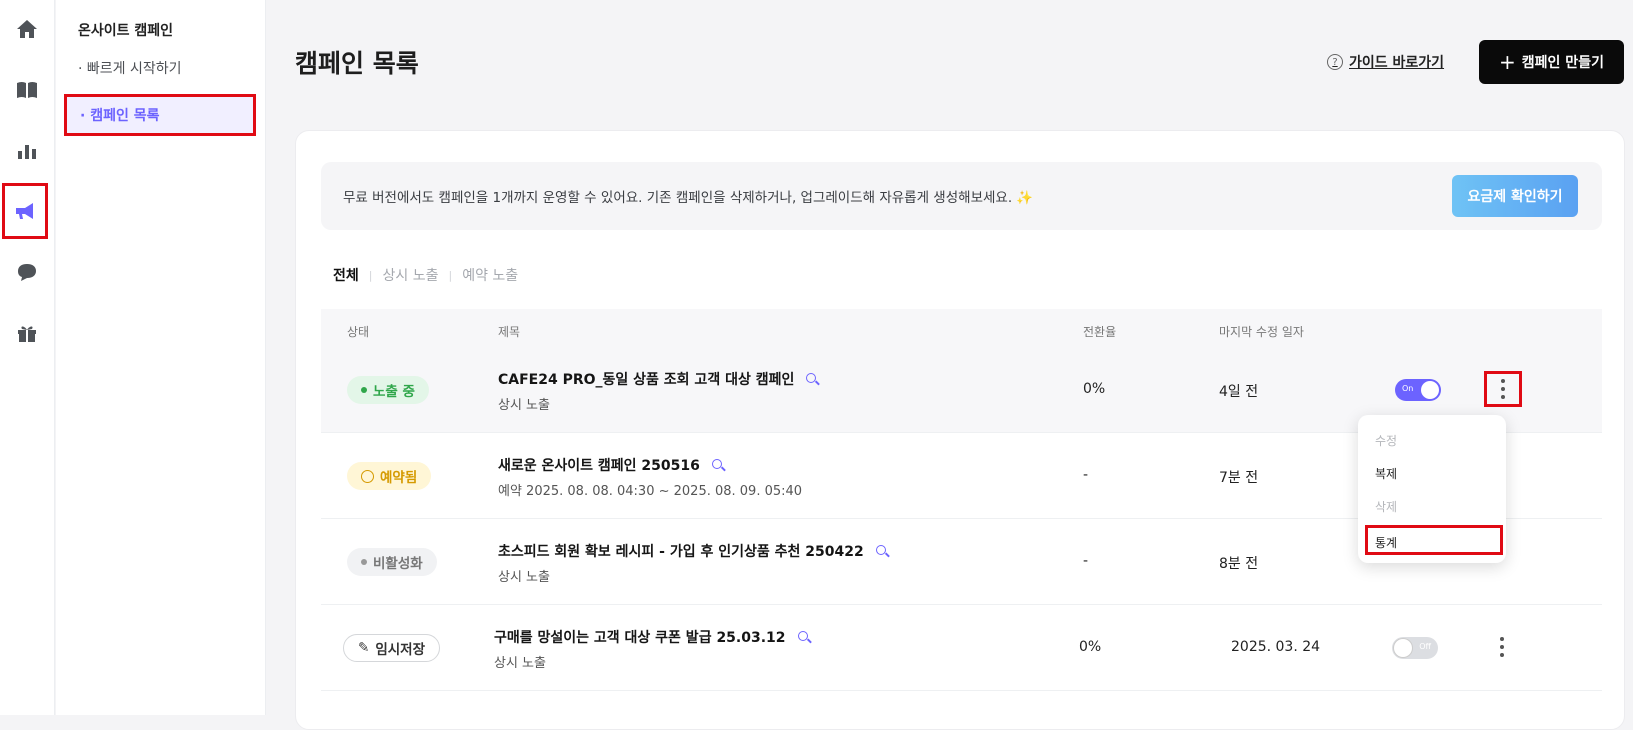 The width and height of the screenshot is (1633, 730). Describe the element at coordinates (357, 63) in the screenshot. I see `page-title: 캠페인 목록` at that location.